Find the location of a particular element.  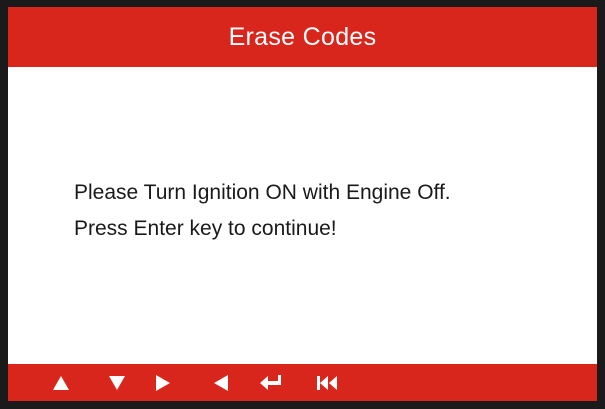

up-key is located at coordinates (61, 382).